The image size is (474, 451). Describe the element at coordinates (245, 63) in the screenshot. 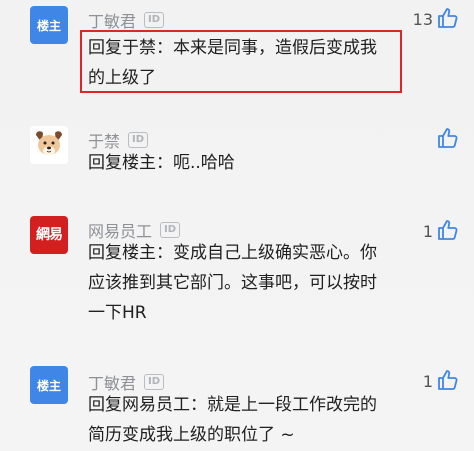

I see `comment-text: 回复于禁：本来是同事，造假后变成我 的上级了` at that location.